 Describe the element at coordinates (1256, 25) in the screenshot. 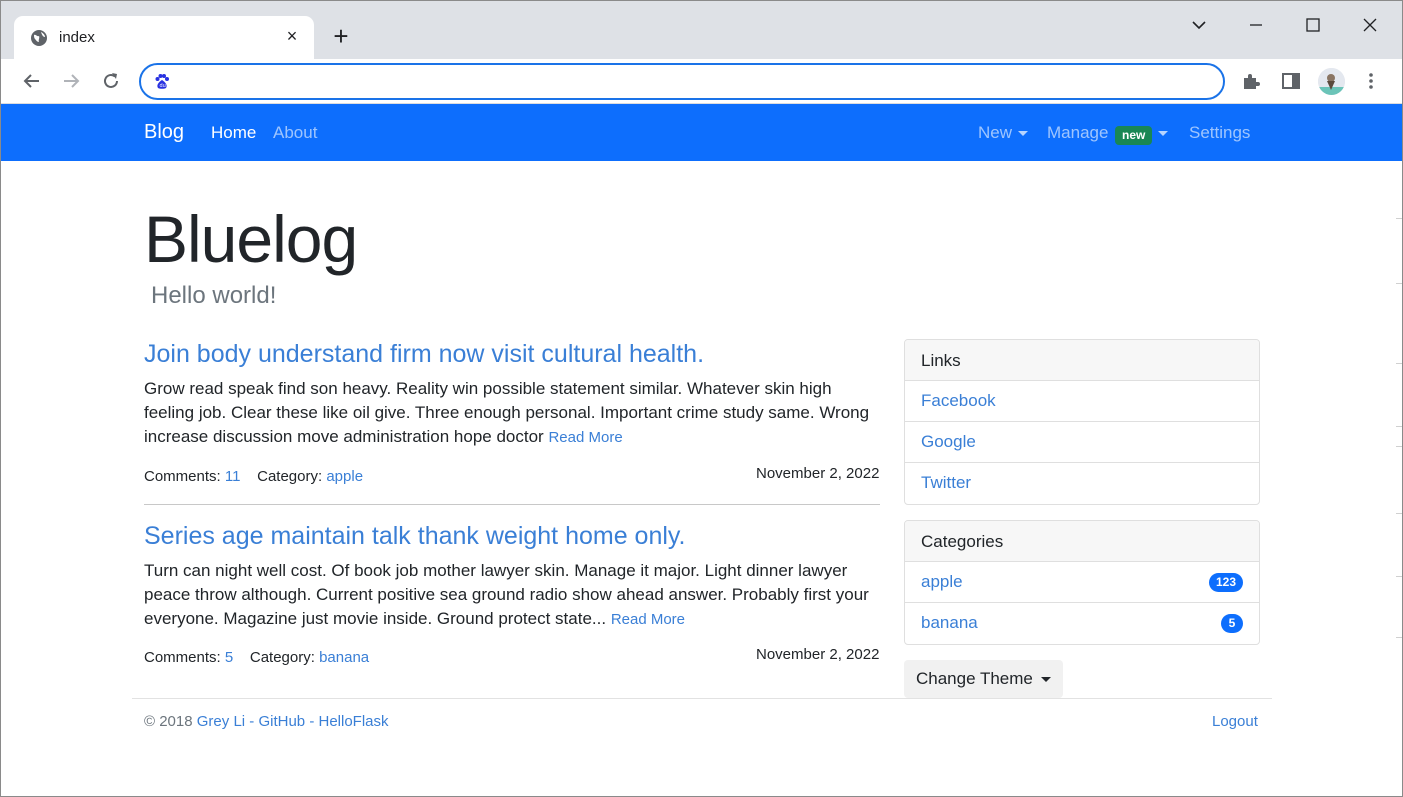

I see `minimize-icon` at that location.